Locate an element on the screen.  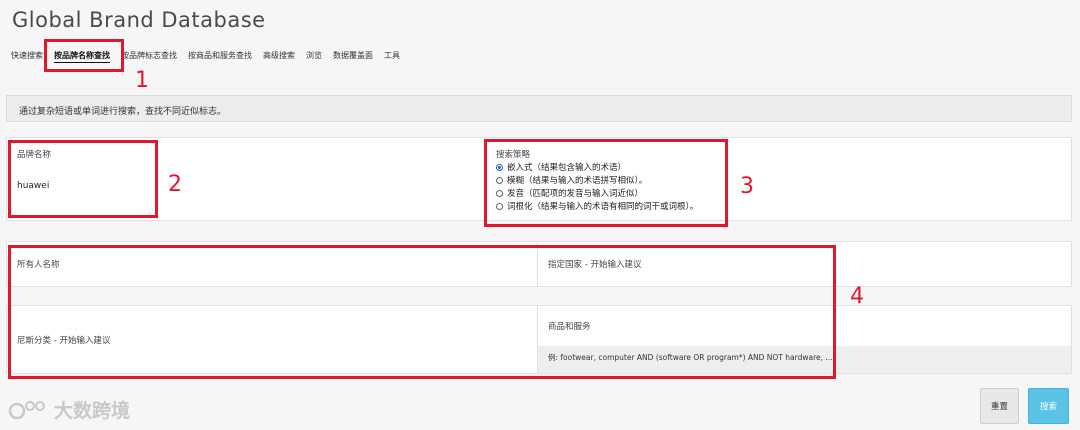
reset-button: 重置 is located at coordinates (999, 406).